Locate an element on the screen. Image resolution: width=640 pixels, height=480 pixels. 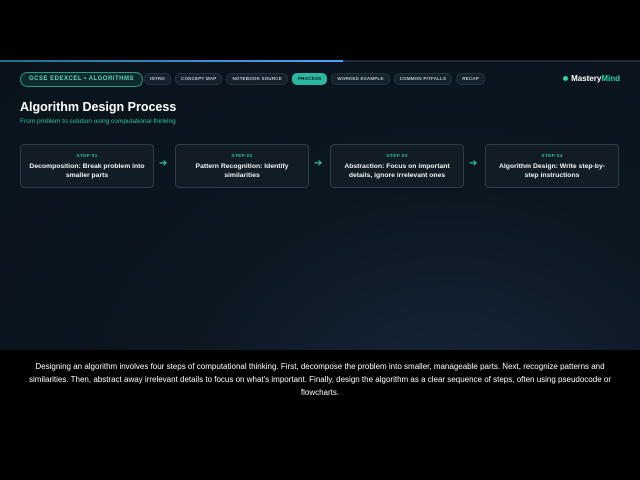
course-label: GCSE EDEXCEL • ALGORITHMS is located at coordinates (81, 79).